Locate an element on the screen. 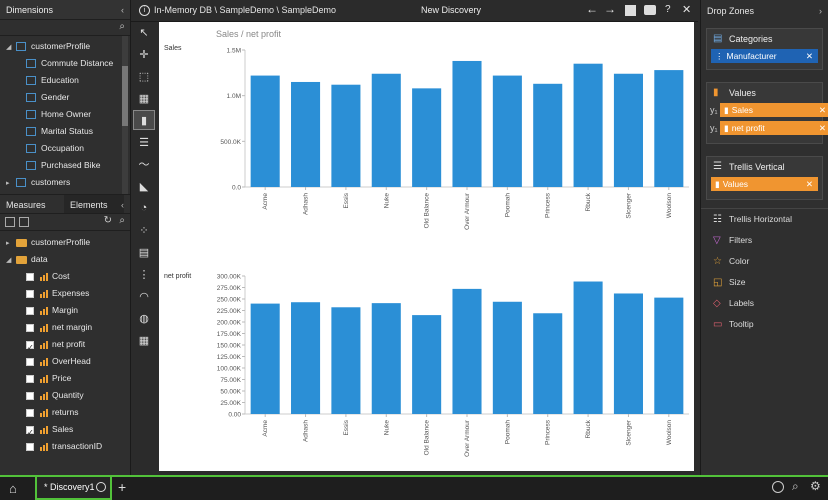 This screenshot has width=828, height=500. measure-item: Cost is located at coordinates (65, 276).